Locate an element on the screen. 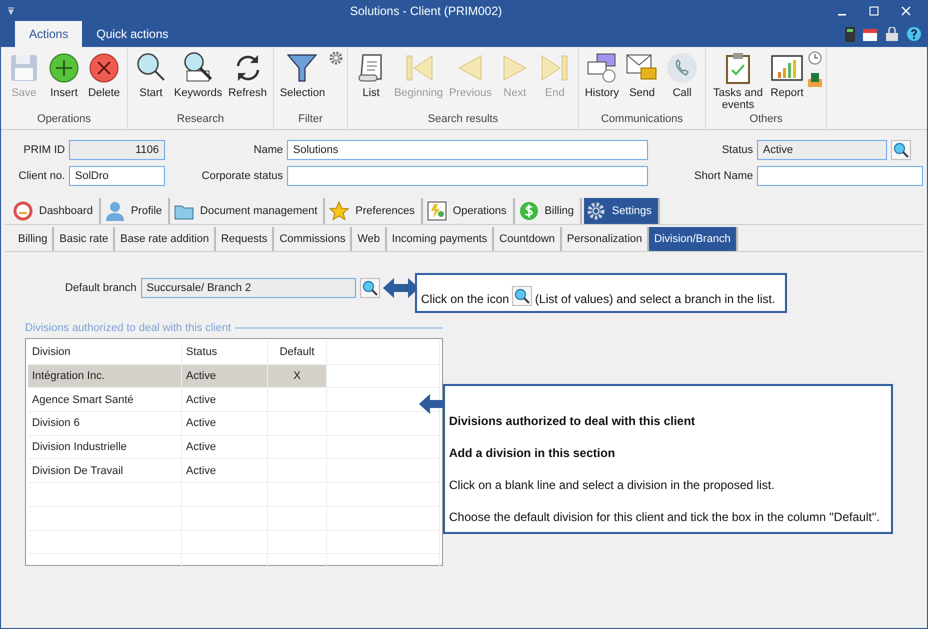 This screenshot has width=928, height=629. table-cell: Intégration Inc. is located at coordinates (68, 376).